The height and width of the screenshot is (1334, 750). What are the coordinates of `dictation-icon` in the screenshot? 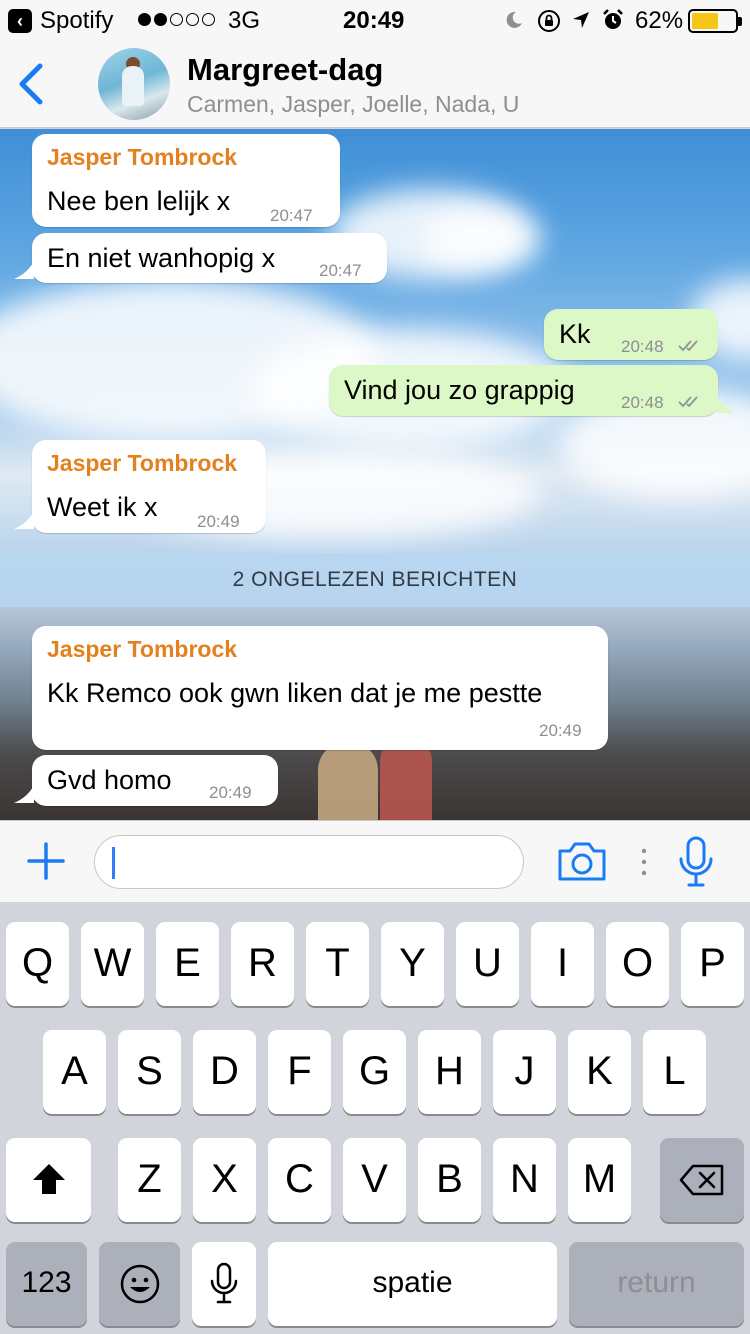 It's located at (224, 1283).